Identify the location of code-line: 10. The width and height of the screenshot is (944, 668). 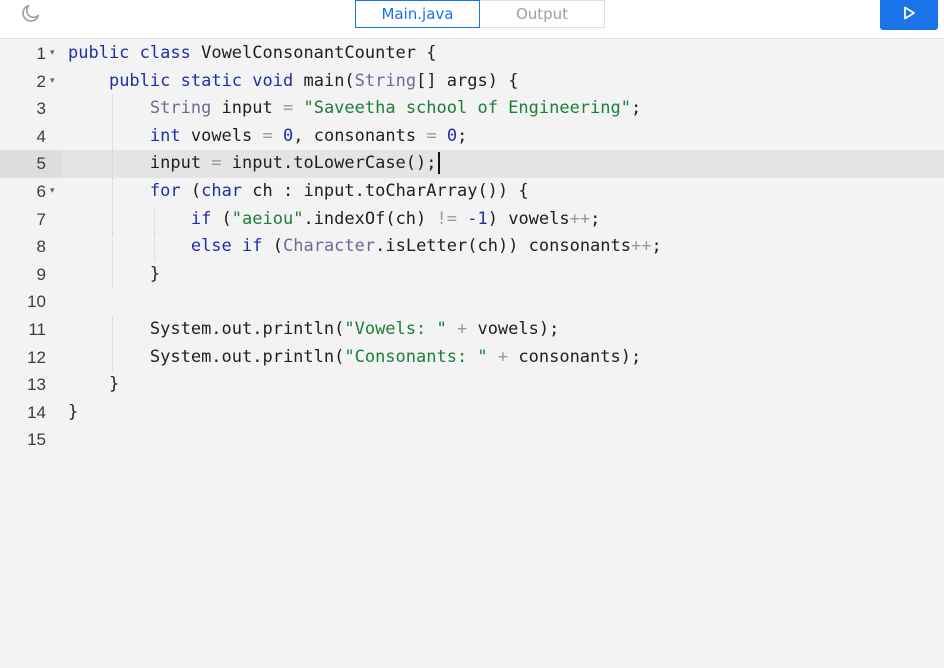
(472, 302).